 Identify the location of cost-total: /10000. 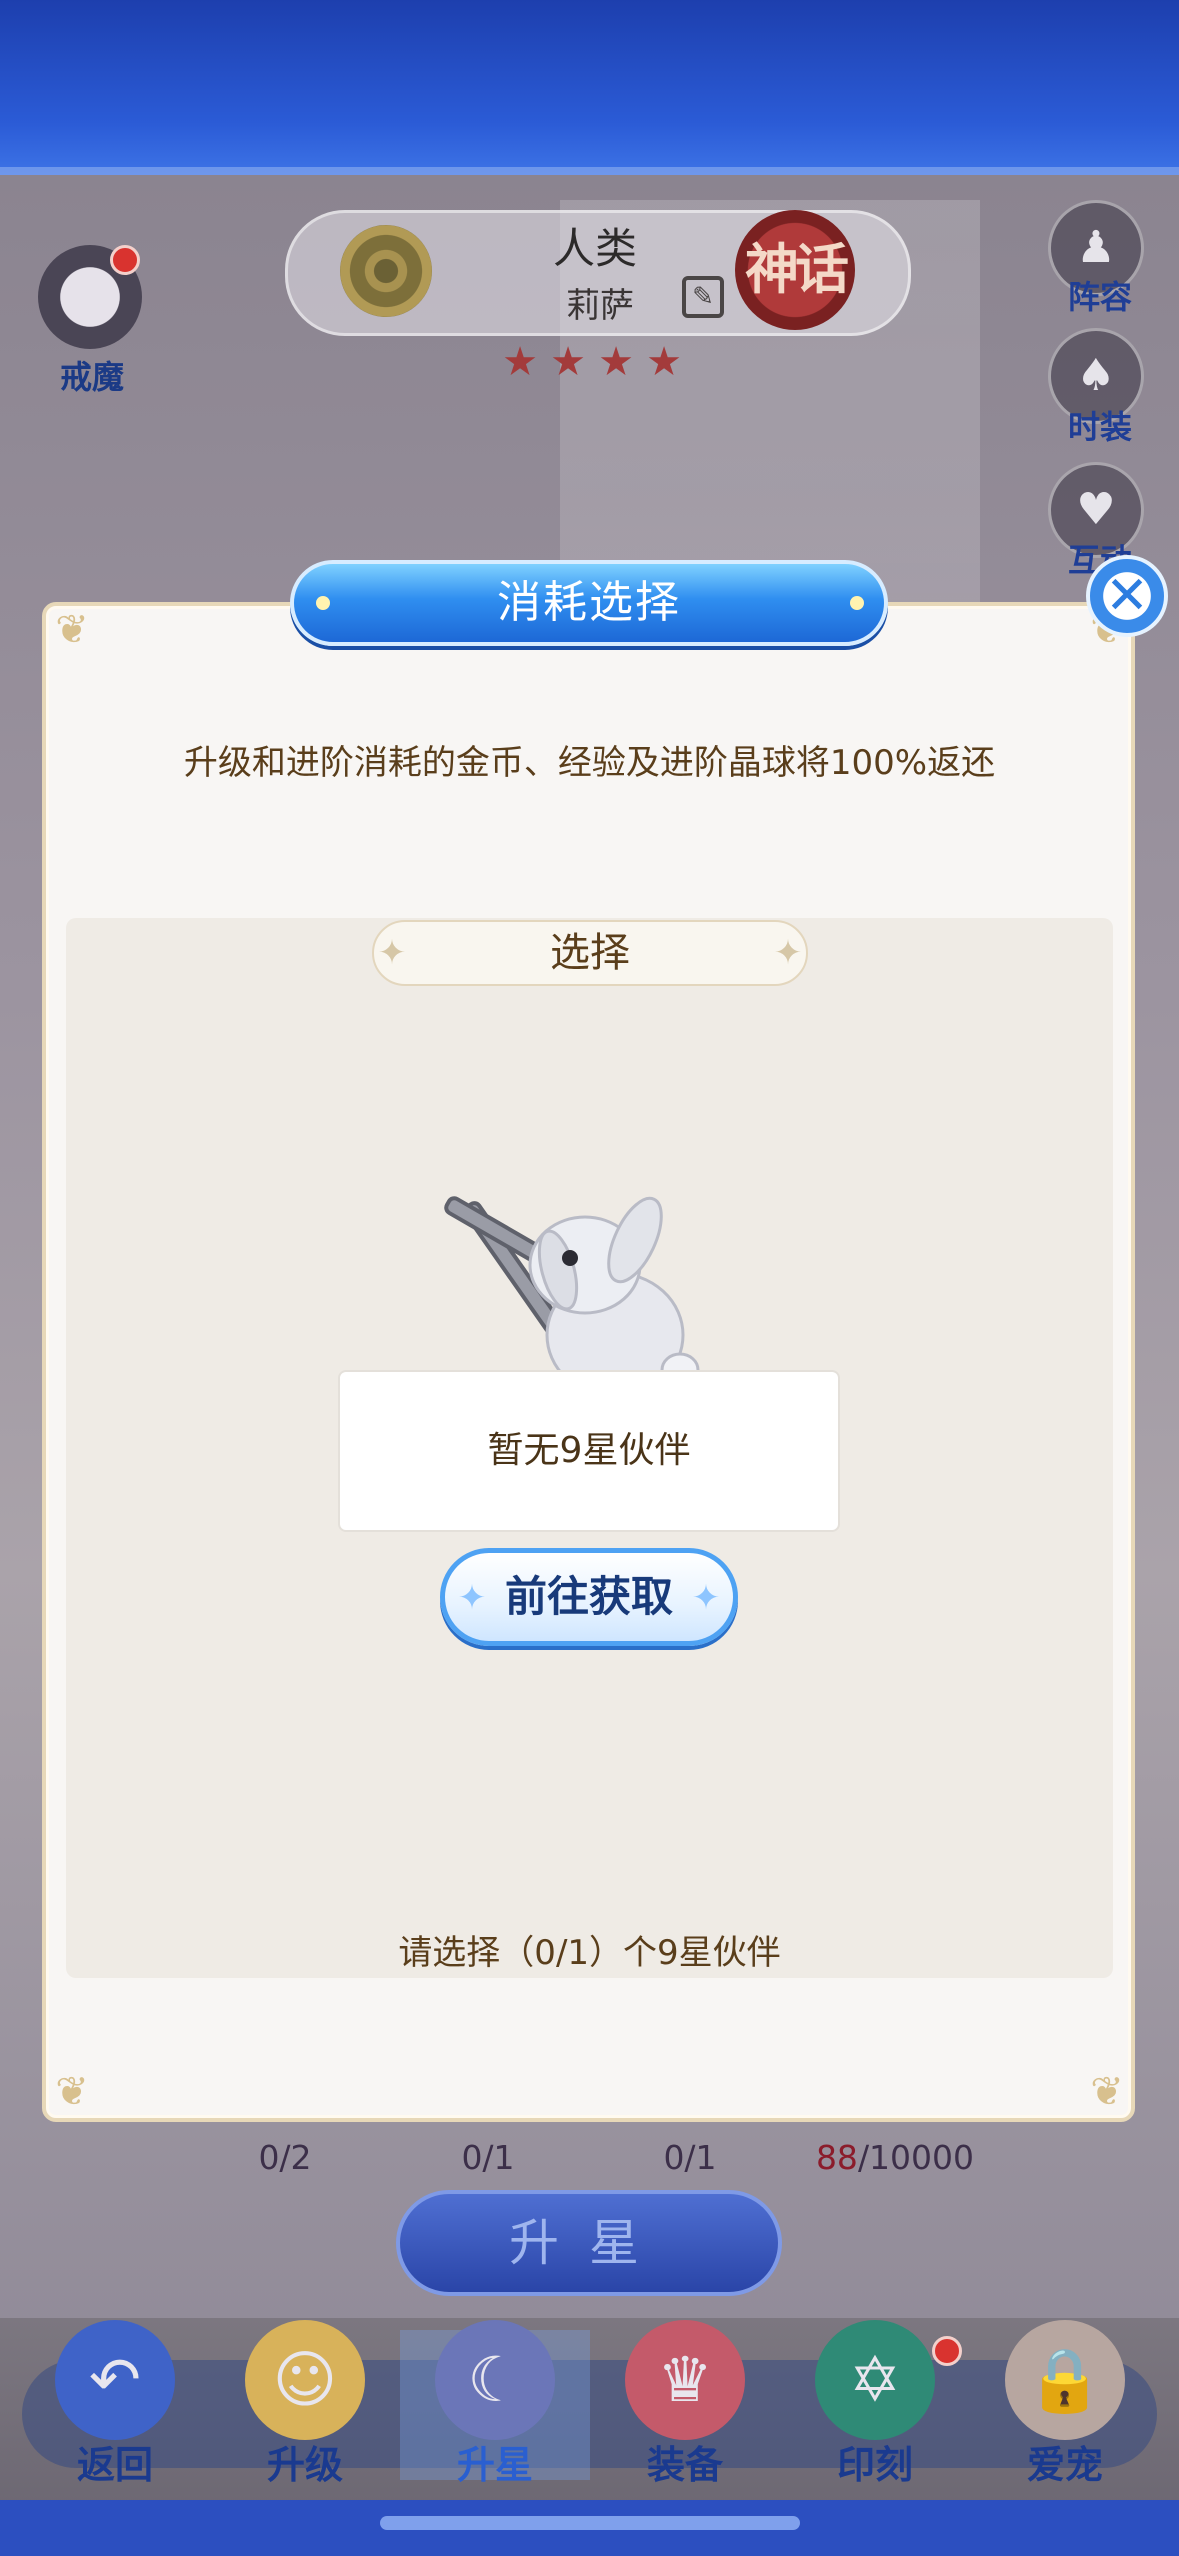
(916, 2157).